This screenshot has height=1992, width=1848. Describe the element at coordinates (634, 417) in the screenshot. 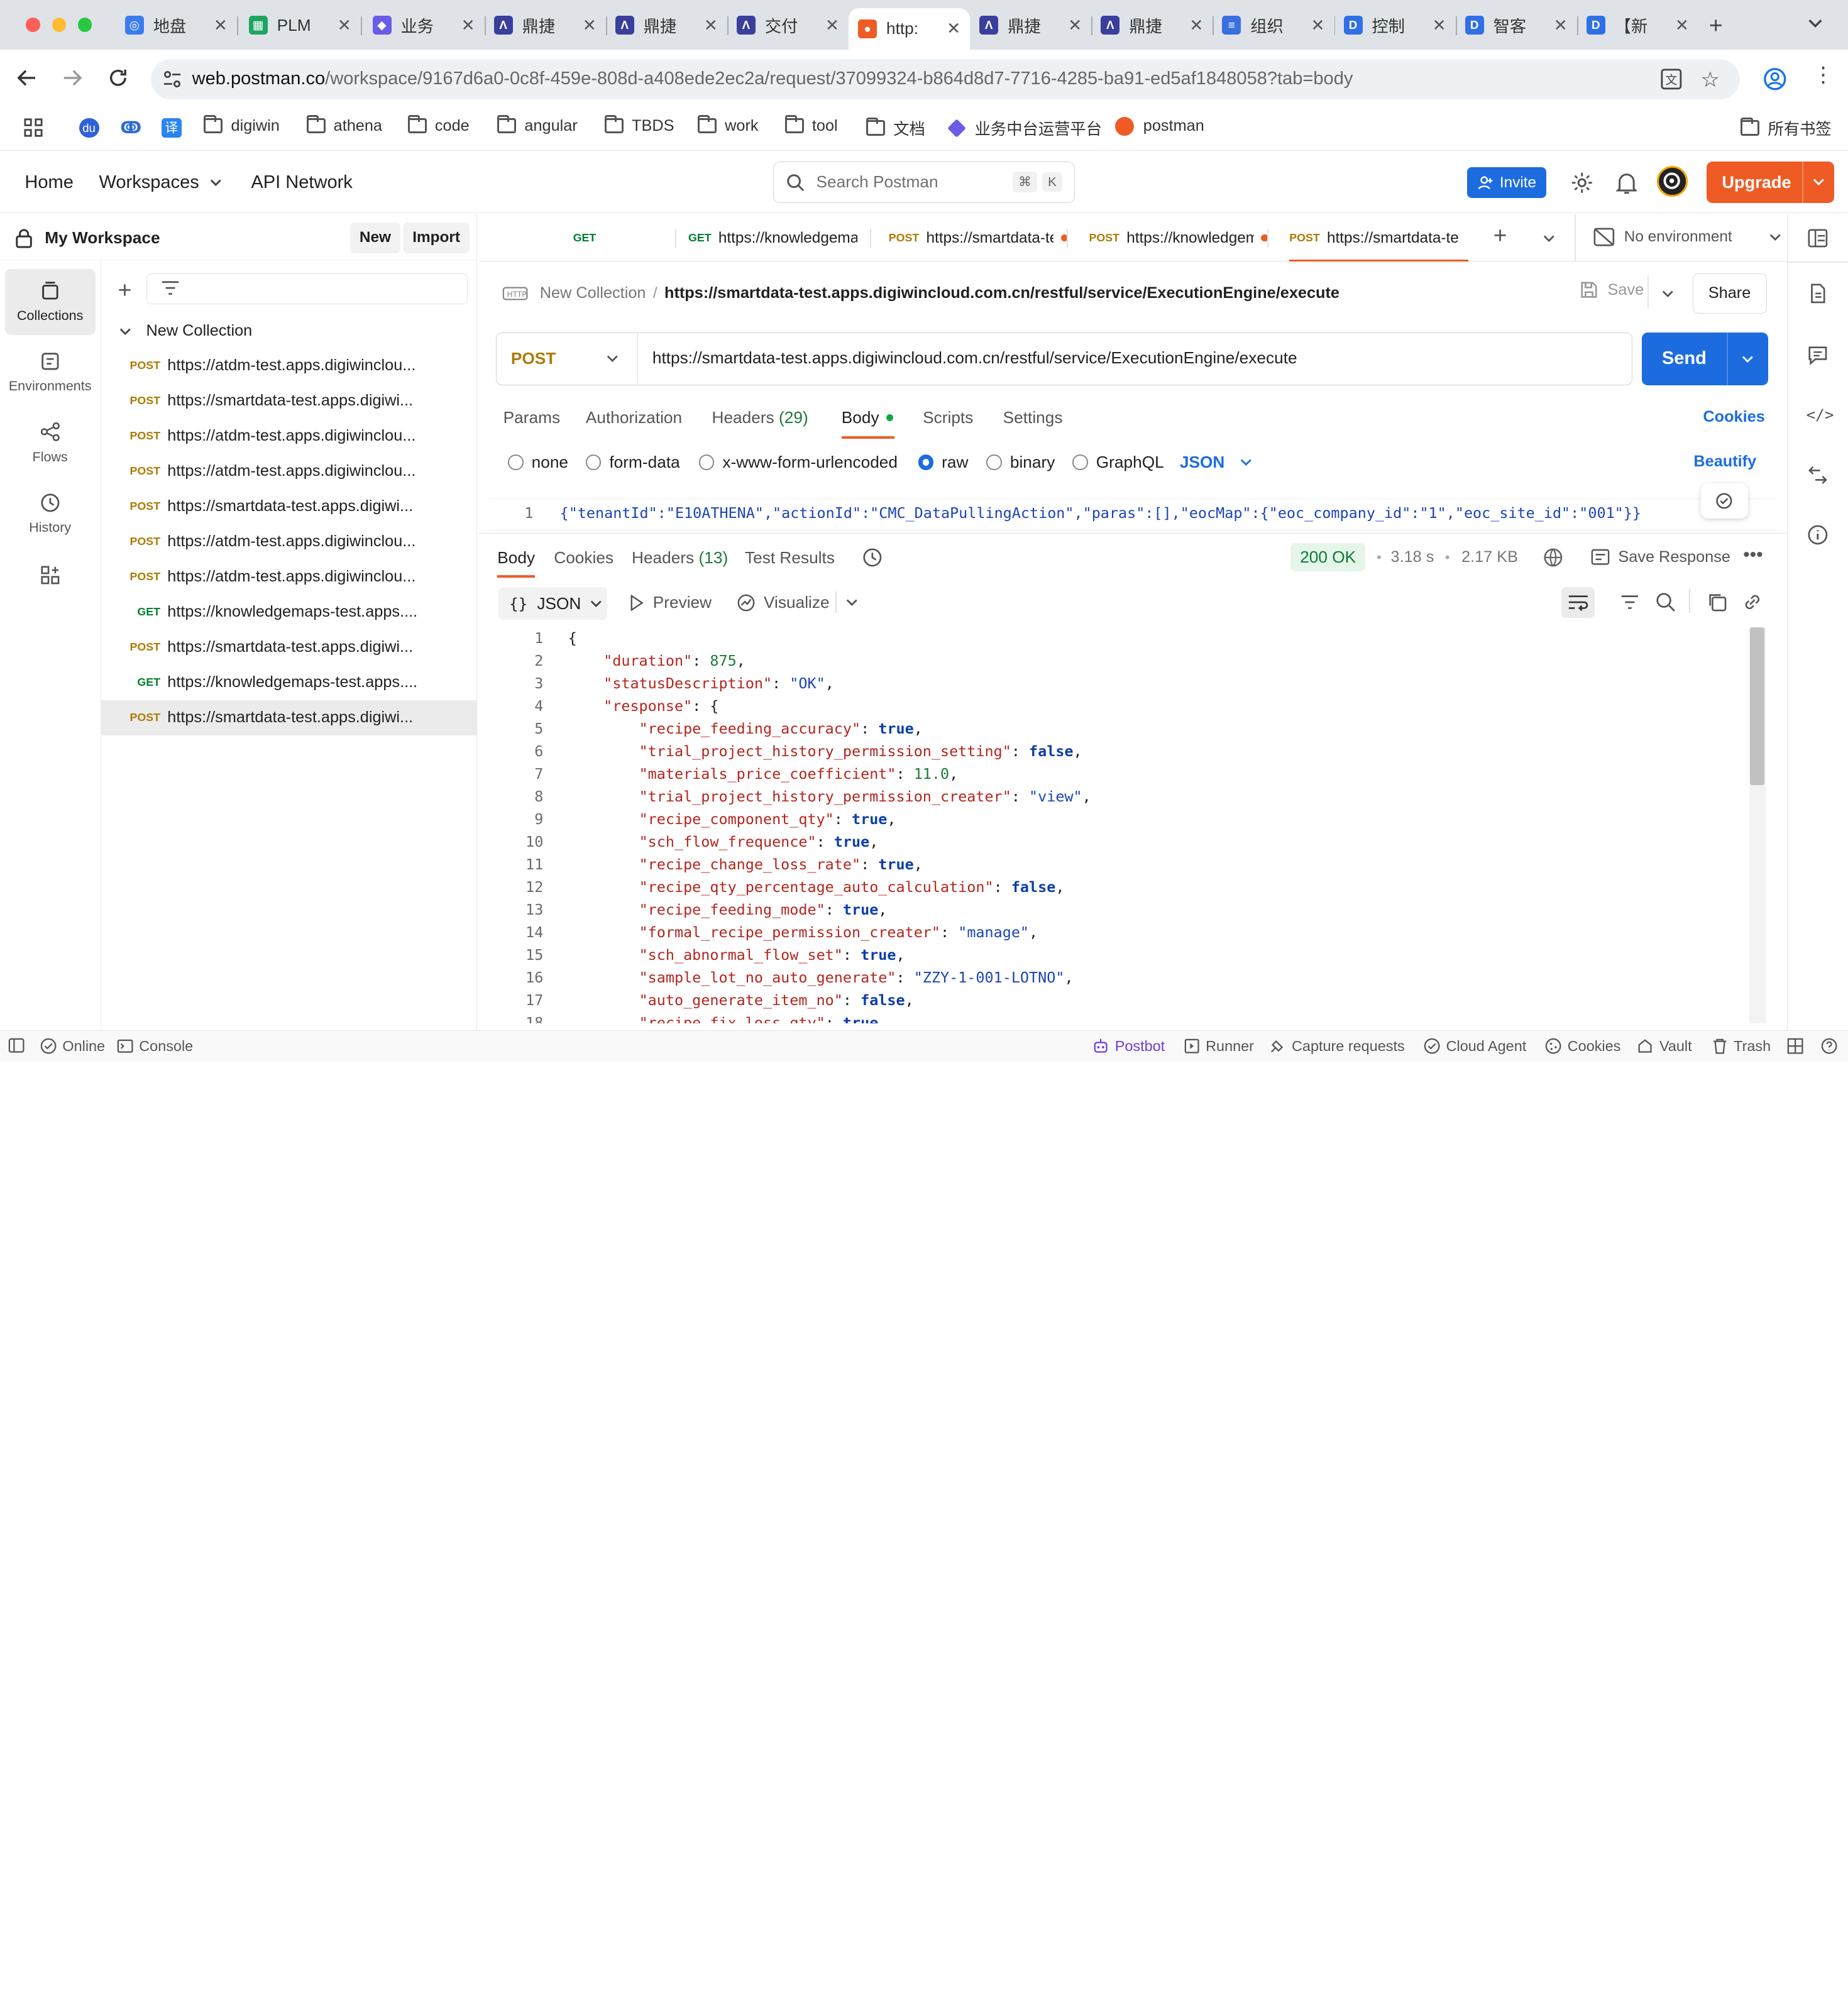

I see `tab-authorization: Authorization` at that location.